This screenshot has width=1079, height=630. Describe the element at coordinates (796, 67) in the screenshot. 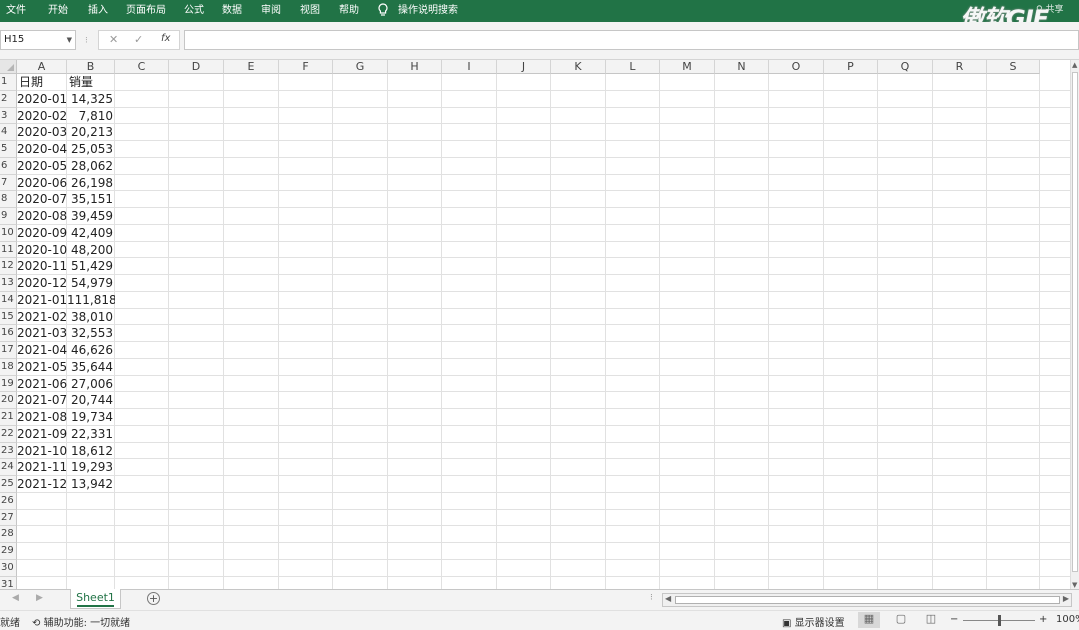

I see `column-header-o: O` at that location.